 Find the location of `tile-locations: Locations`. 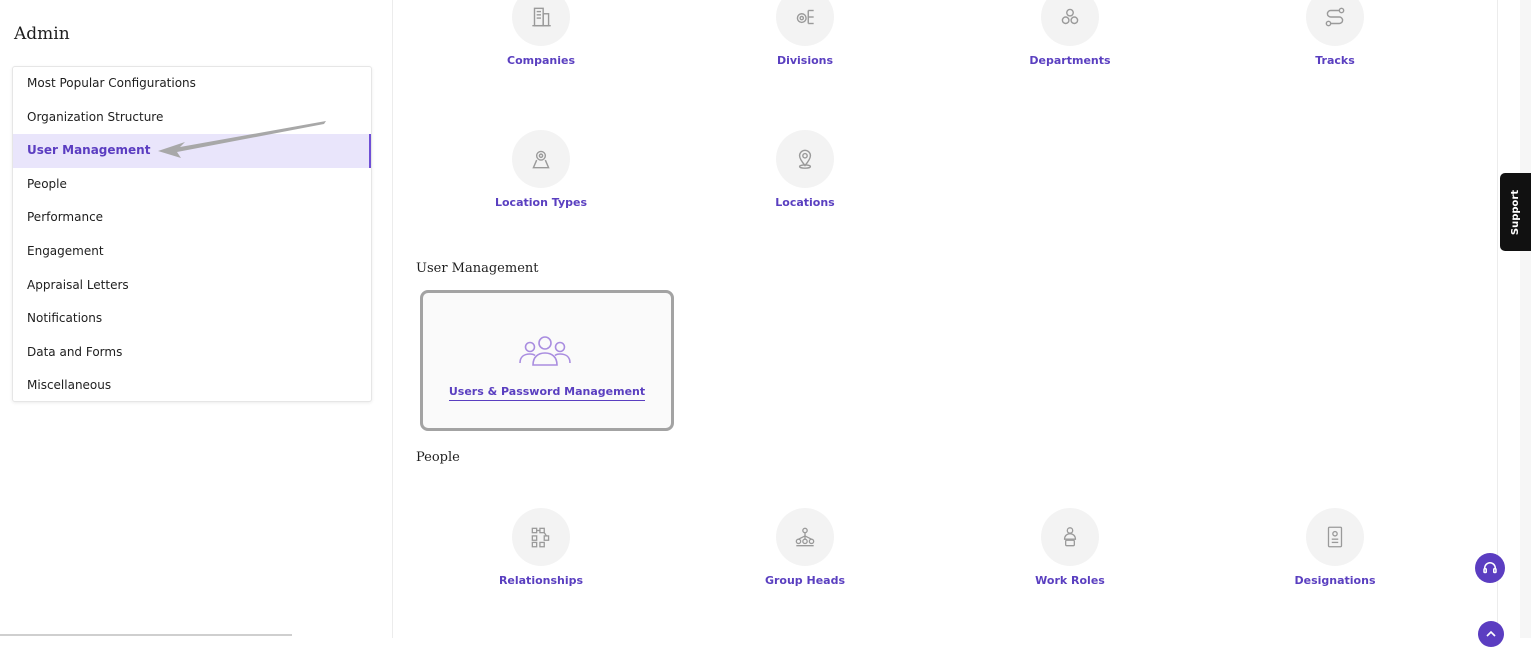

tile-locations: Locations is located at coordinates (805, 169).